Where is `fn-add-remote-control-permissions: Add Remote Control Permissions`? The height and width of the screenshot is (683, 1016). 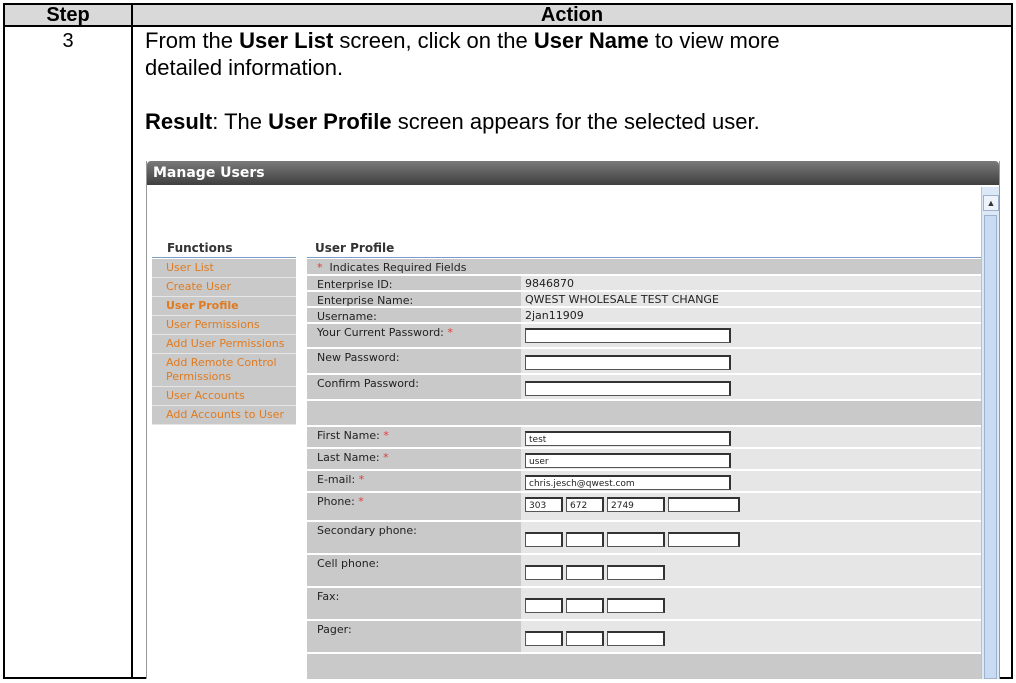 fn-add-remote-control-permissions: Add Remote Control Permissions is located at coordinates (224, 370).